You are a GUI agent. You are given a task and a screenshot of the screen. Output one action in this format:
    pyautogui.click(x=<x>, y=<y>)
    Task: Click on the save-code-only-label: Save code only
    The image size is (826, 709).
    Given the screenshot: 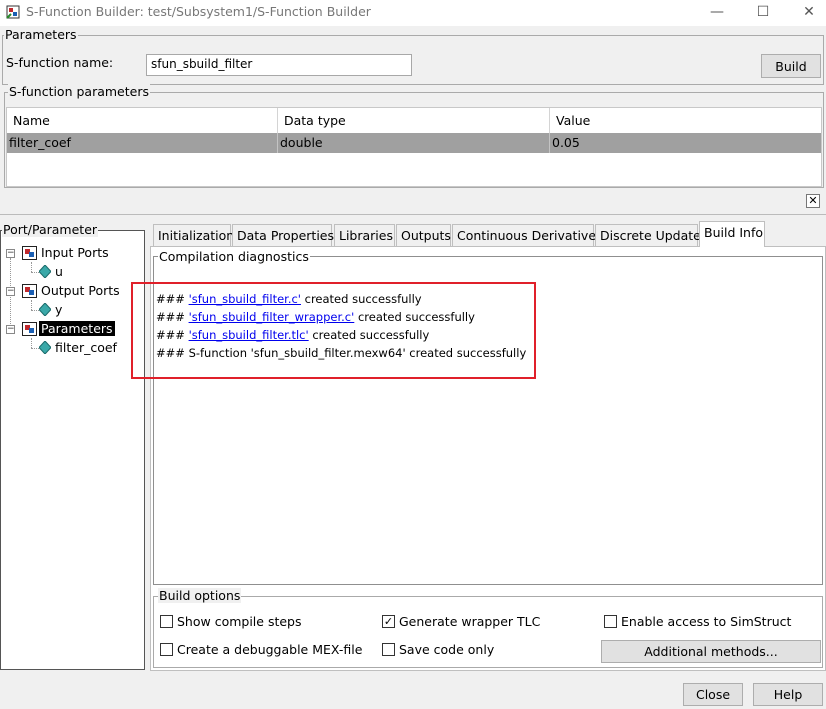 What is the action you would take?
    pyautogui.click(x=447, y=649)
    